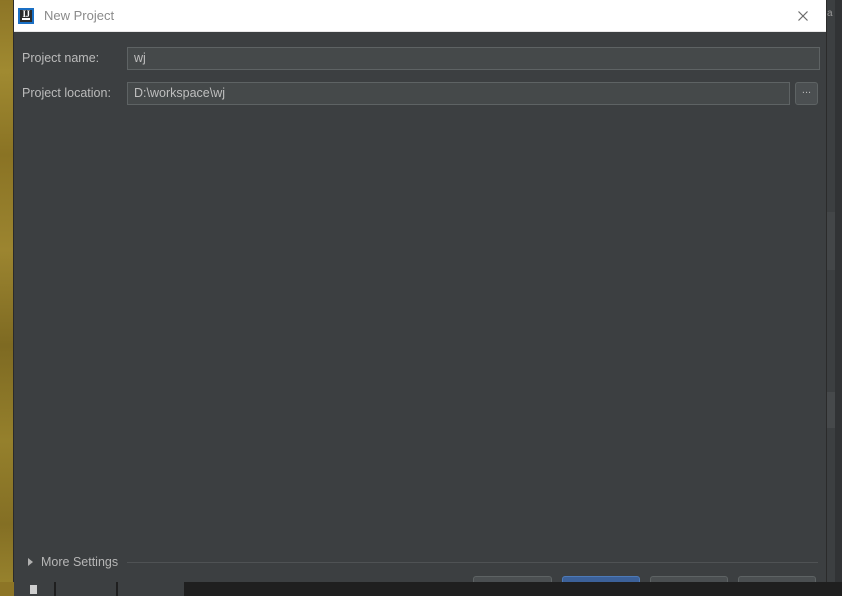  Describe the element at coordinates (7, 589) in the screenshot. I see `taskbar-wallpaper-corner` at that location.